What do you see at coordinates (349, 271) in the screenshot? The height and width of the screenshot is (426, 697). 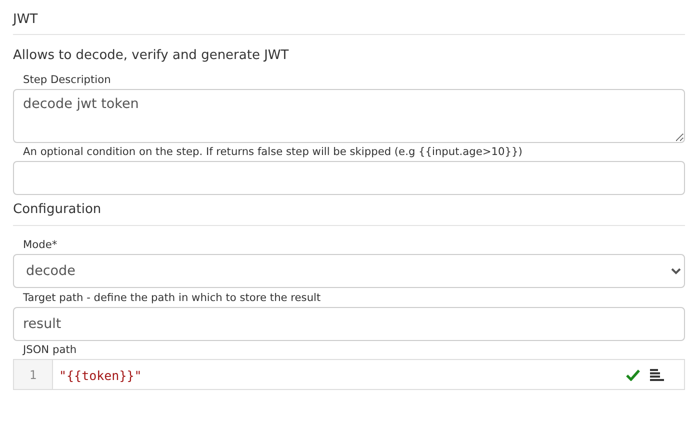 I see `mode-select: decode` at bounding box center [349, 271].